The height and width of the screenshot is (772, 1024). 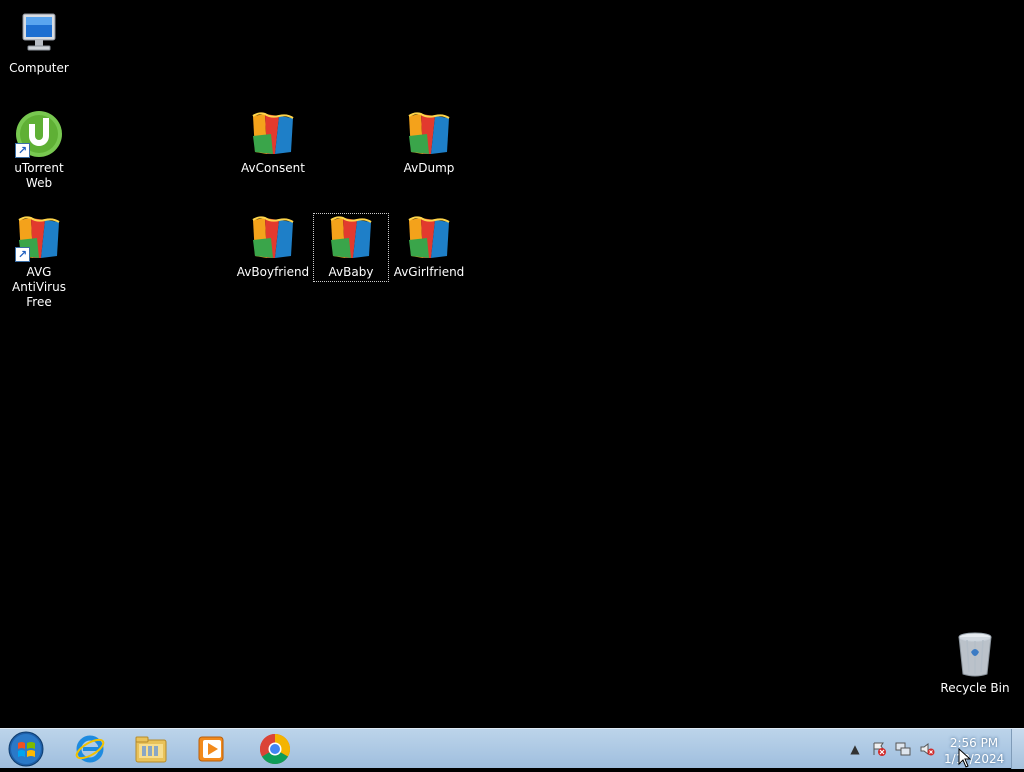 What do you see at coordinates (273, 272) in the screenshot?
I see `desktop-icon-label: AvBoyfriend` at bounding box center [273, 272].